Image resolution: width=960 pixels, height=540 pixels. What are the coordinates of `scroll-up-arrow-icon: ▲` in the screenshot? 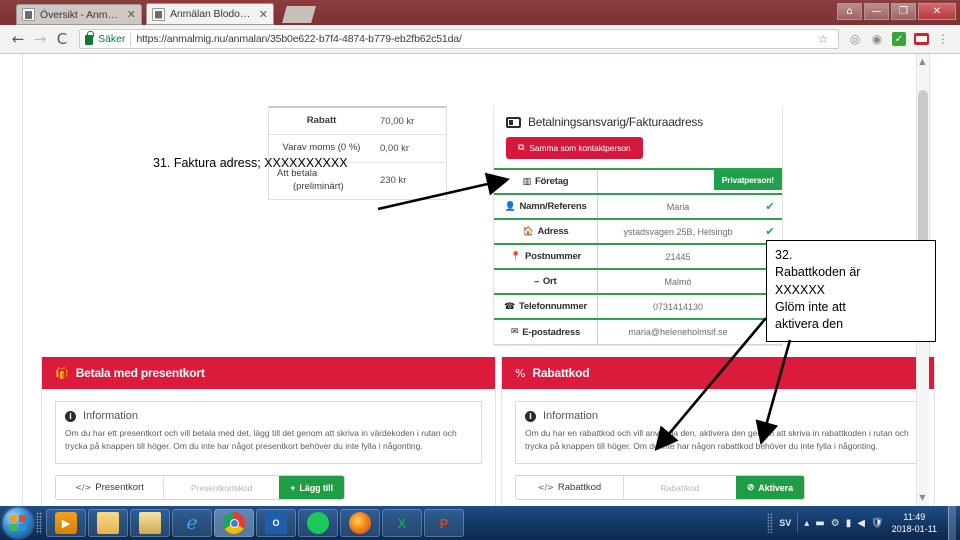 It's located at (922, 62).